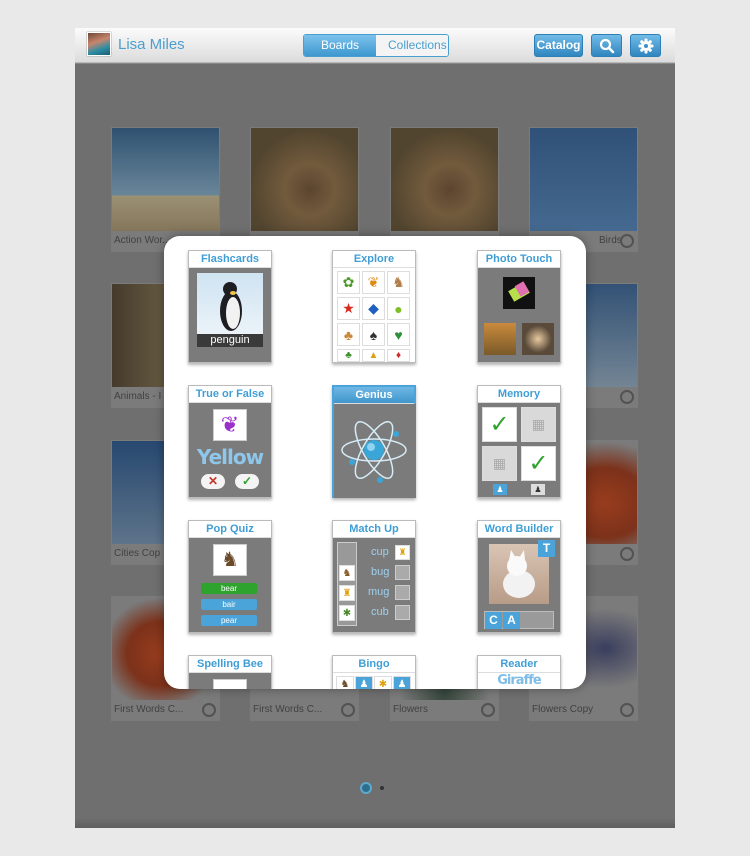 The width and height of the screenshot is (750, 856). What do you see at coordinates (374, 259) in the screenshot?
I see `activity-title: Explore` at bounding box center [374, 259].